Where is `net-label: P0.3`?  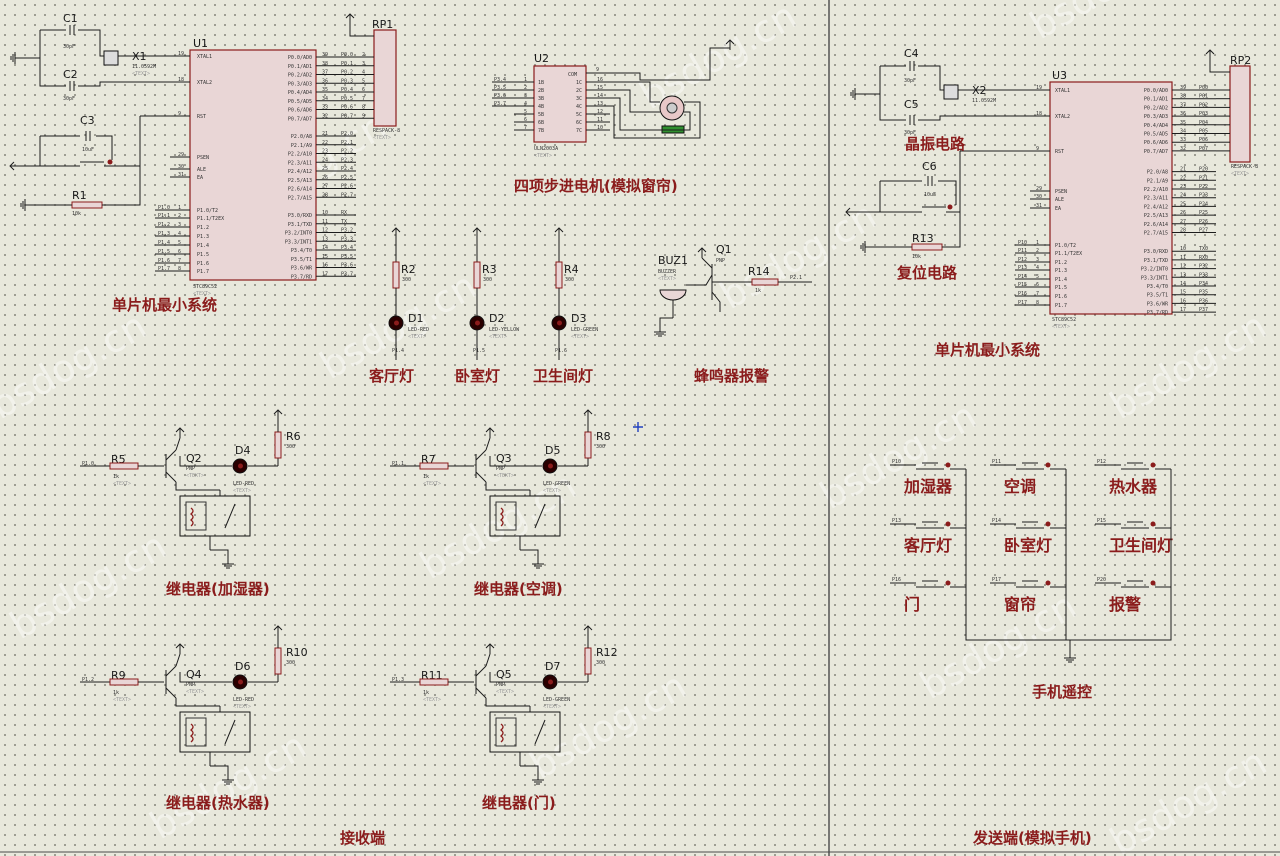 net-label: P0.3 is located at coordinates (347, 81).